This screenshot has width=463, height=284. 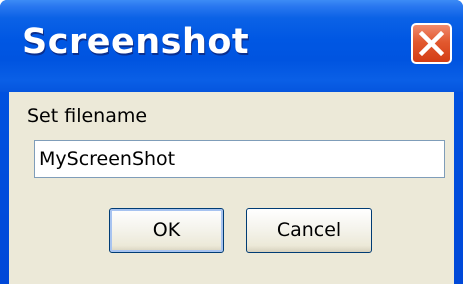 I want to click on filename-label: Set filename, so click(x=87, y=116).